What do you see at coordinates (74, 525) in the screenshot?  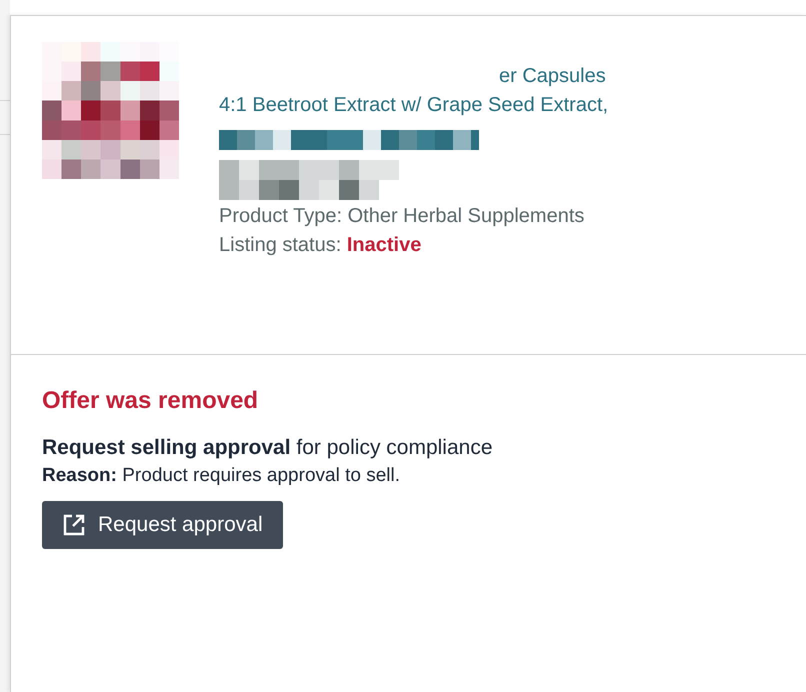 I see `external-link-icon` at bounding box center [74, 525].